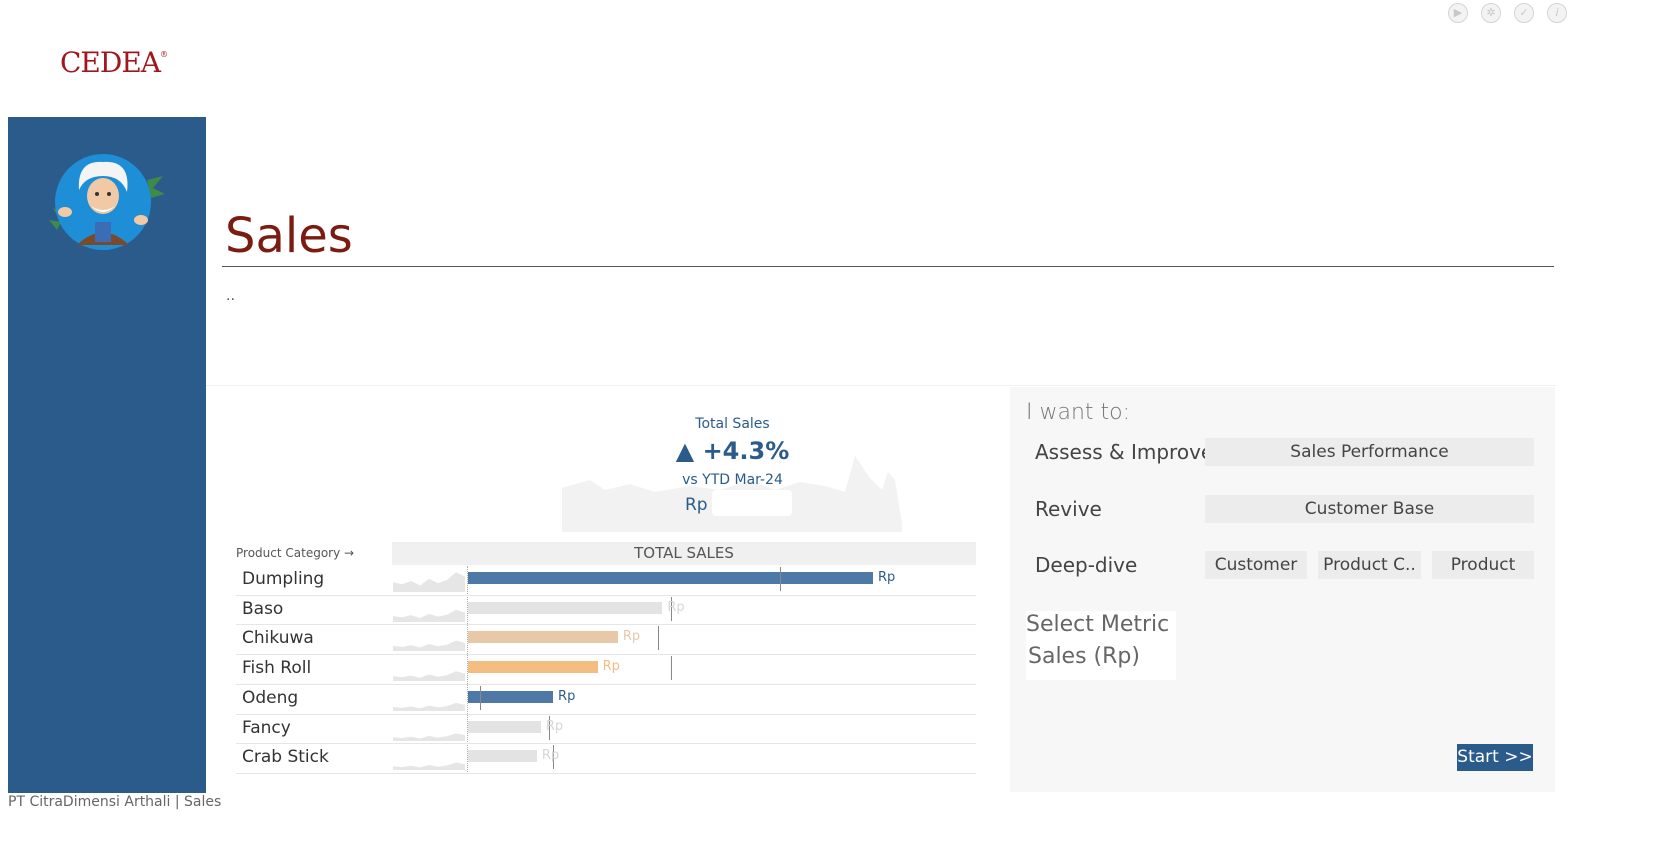 This screenshot has height=868, width=1666. I want to click on logo-trademark: ®, so click(163, 54).